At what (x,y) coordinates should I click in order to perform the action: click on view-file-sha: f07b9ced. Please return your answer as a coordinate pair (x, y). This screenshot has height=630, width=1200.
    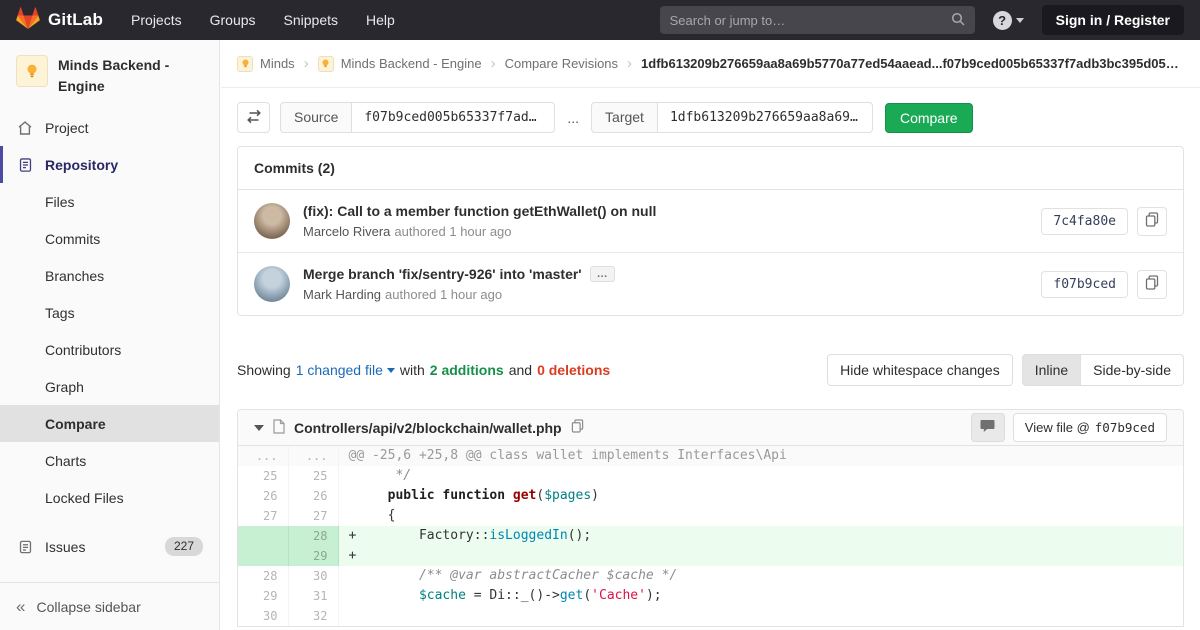
    Looking at the image, I should click on (1124, 427).